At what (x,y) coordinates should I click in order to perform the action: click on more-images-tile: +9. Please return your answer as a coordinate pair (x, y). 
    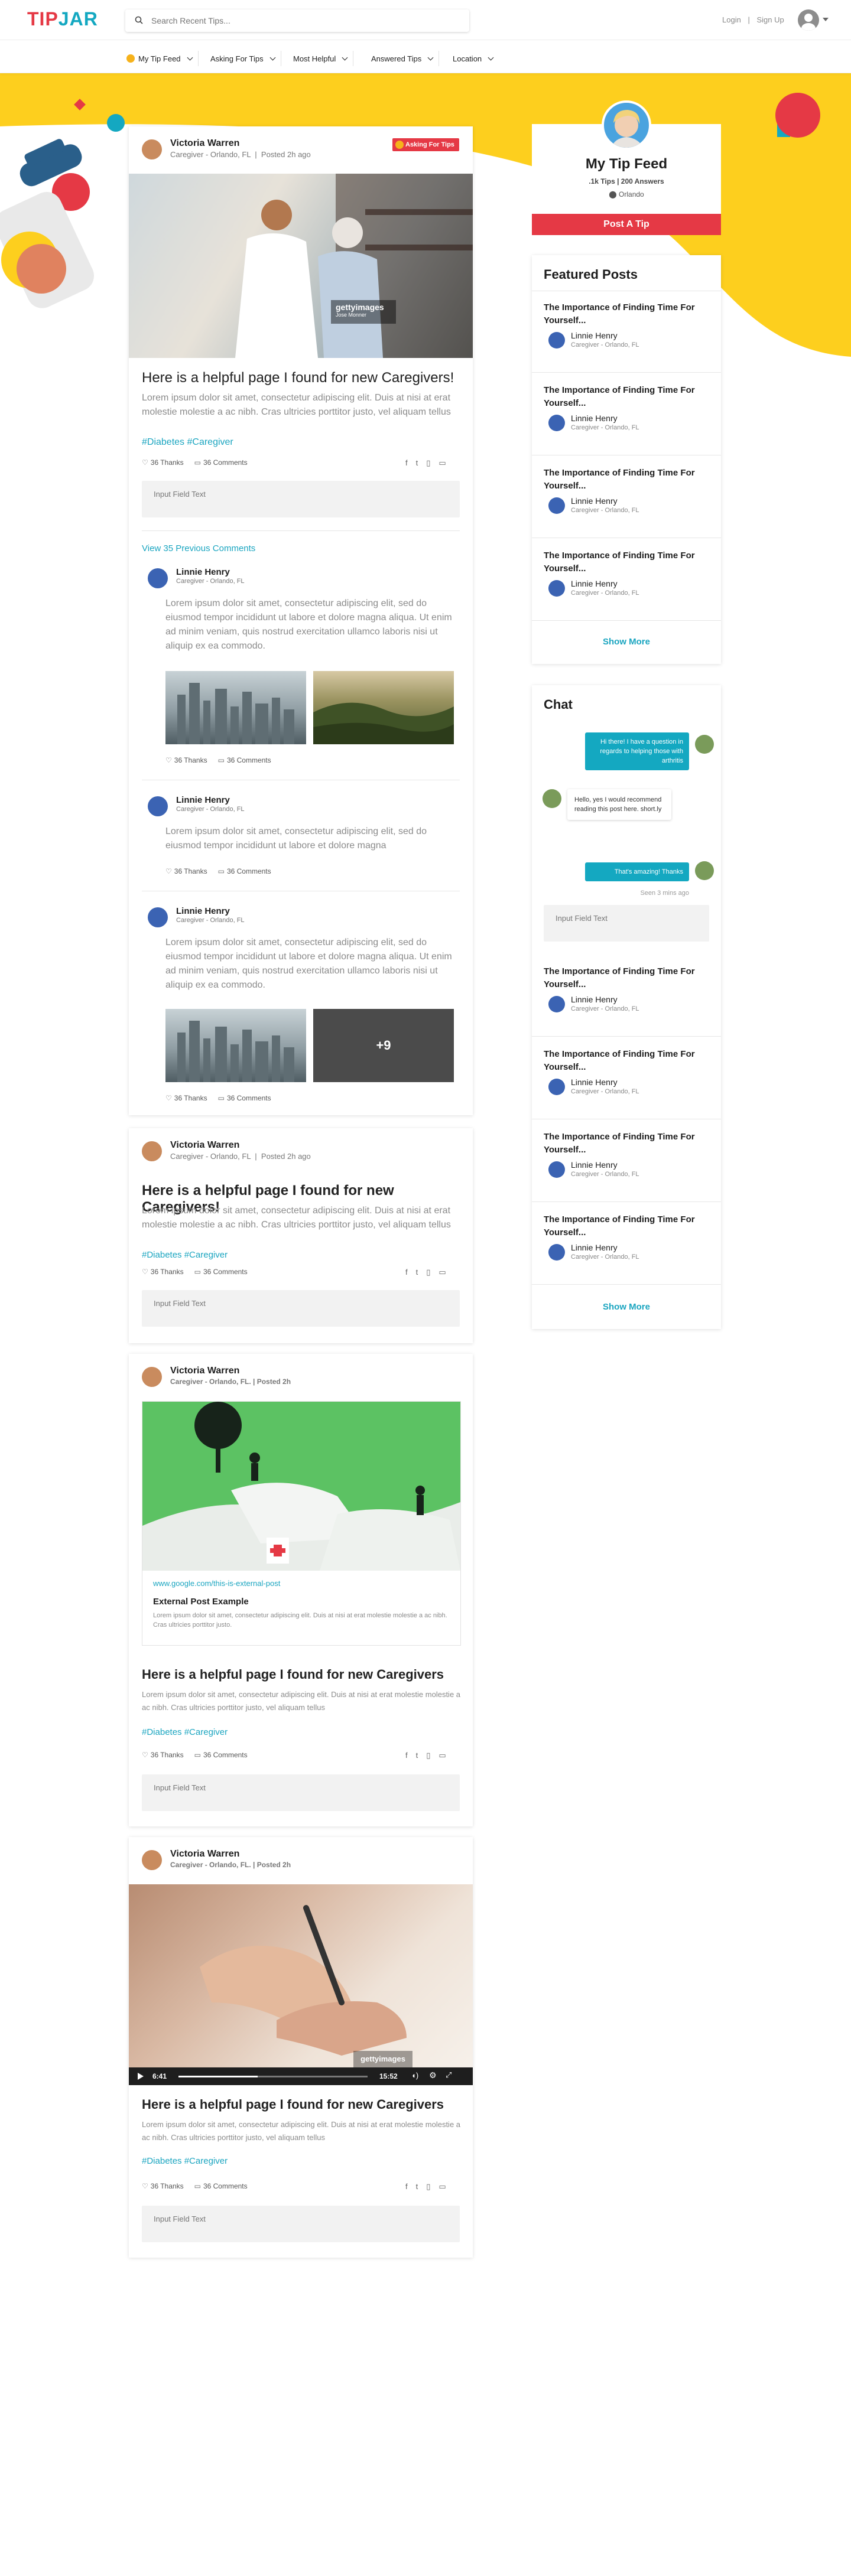
    Looking at the image, I should click on (383, 1045).